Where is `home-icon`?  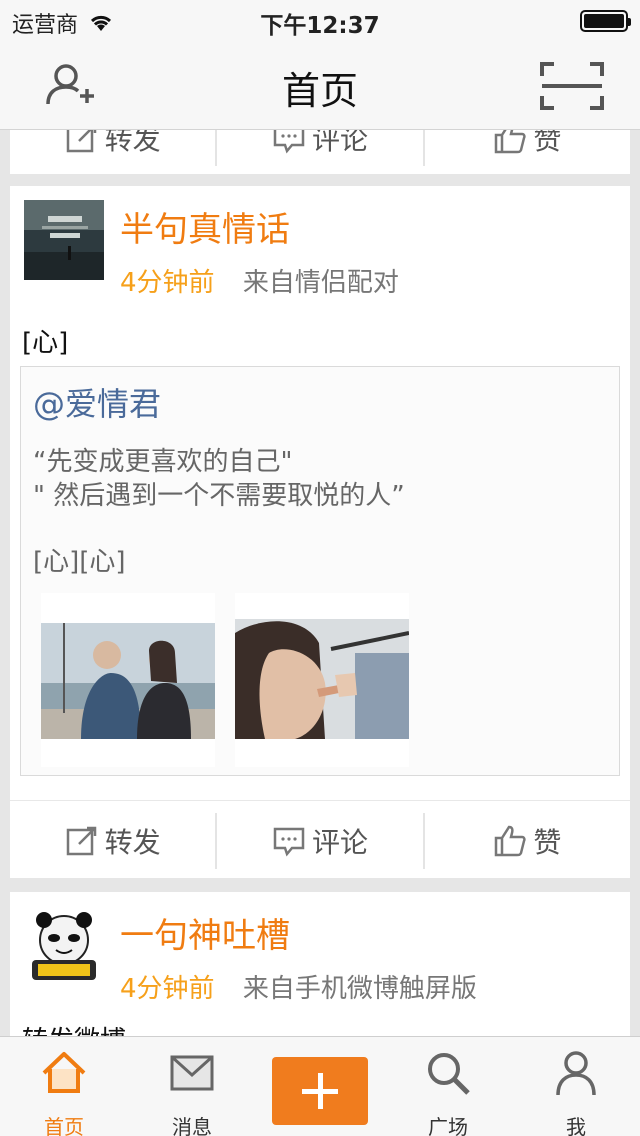 home-icon is located at coordinates (64, 1072).